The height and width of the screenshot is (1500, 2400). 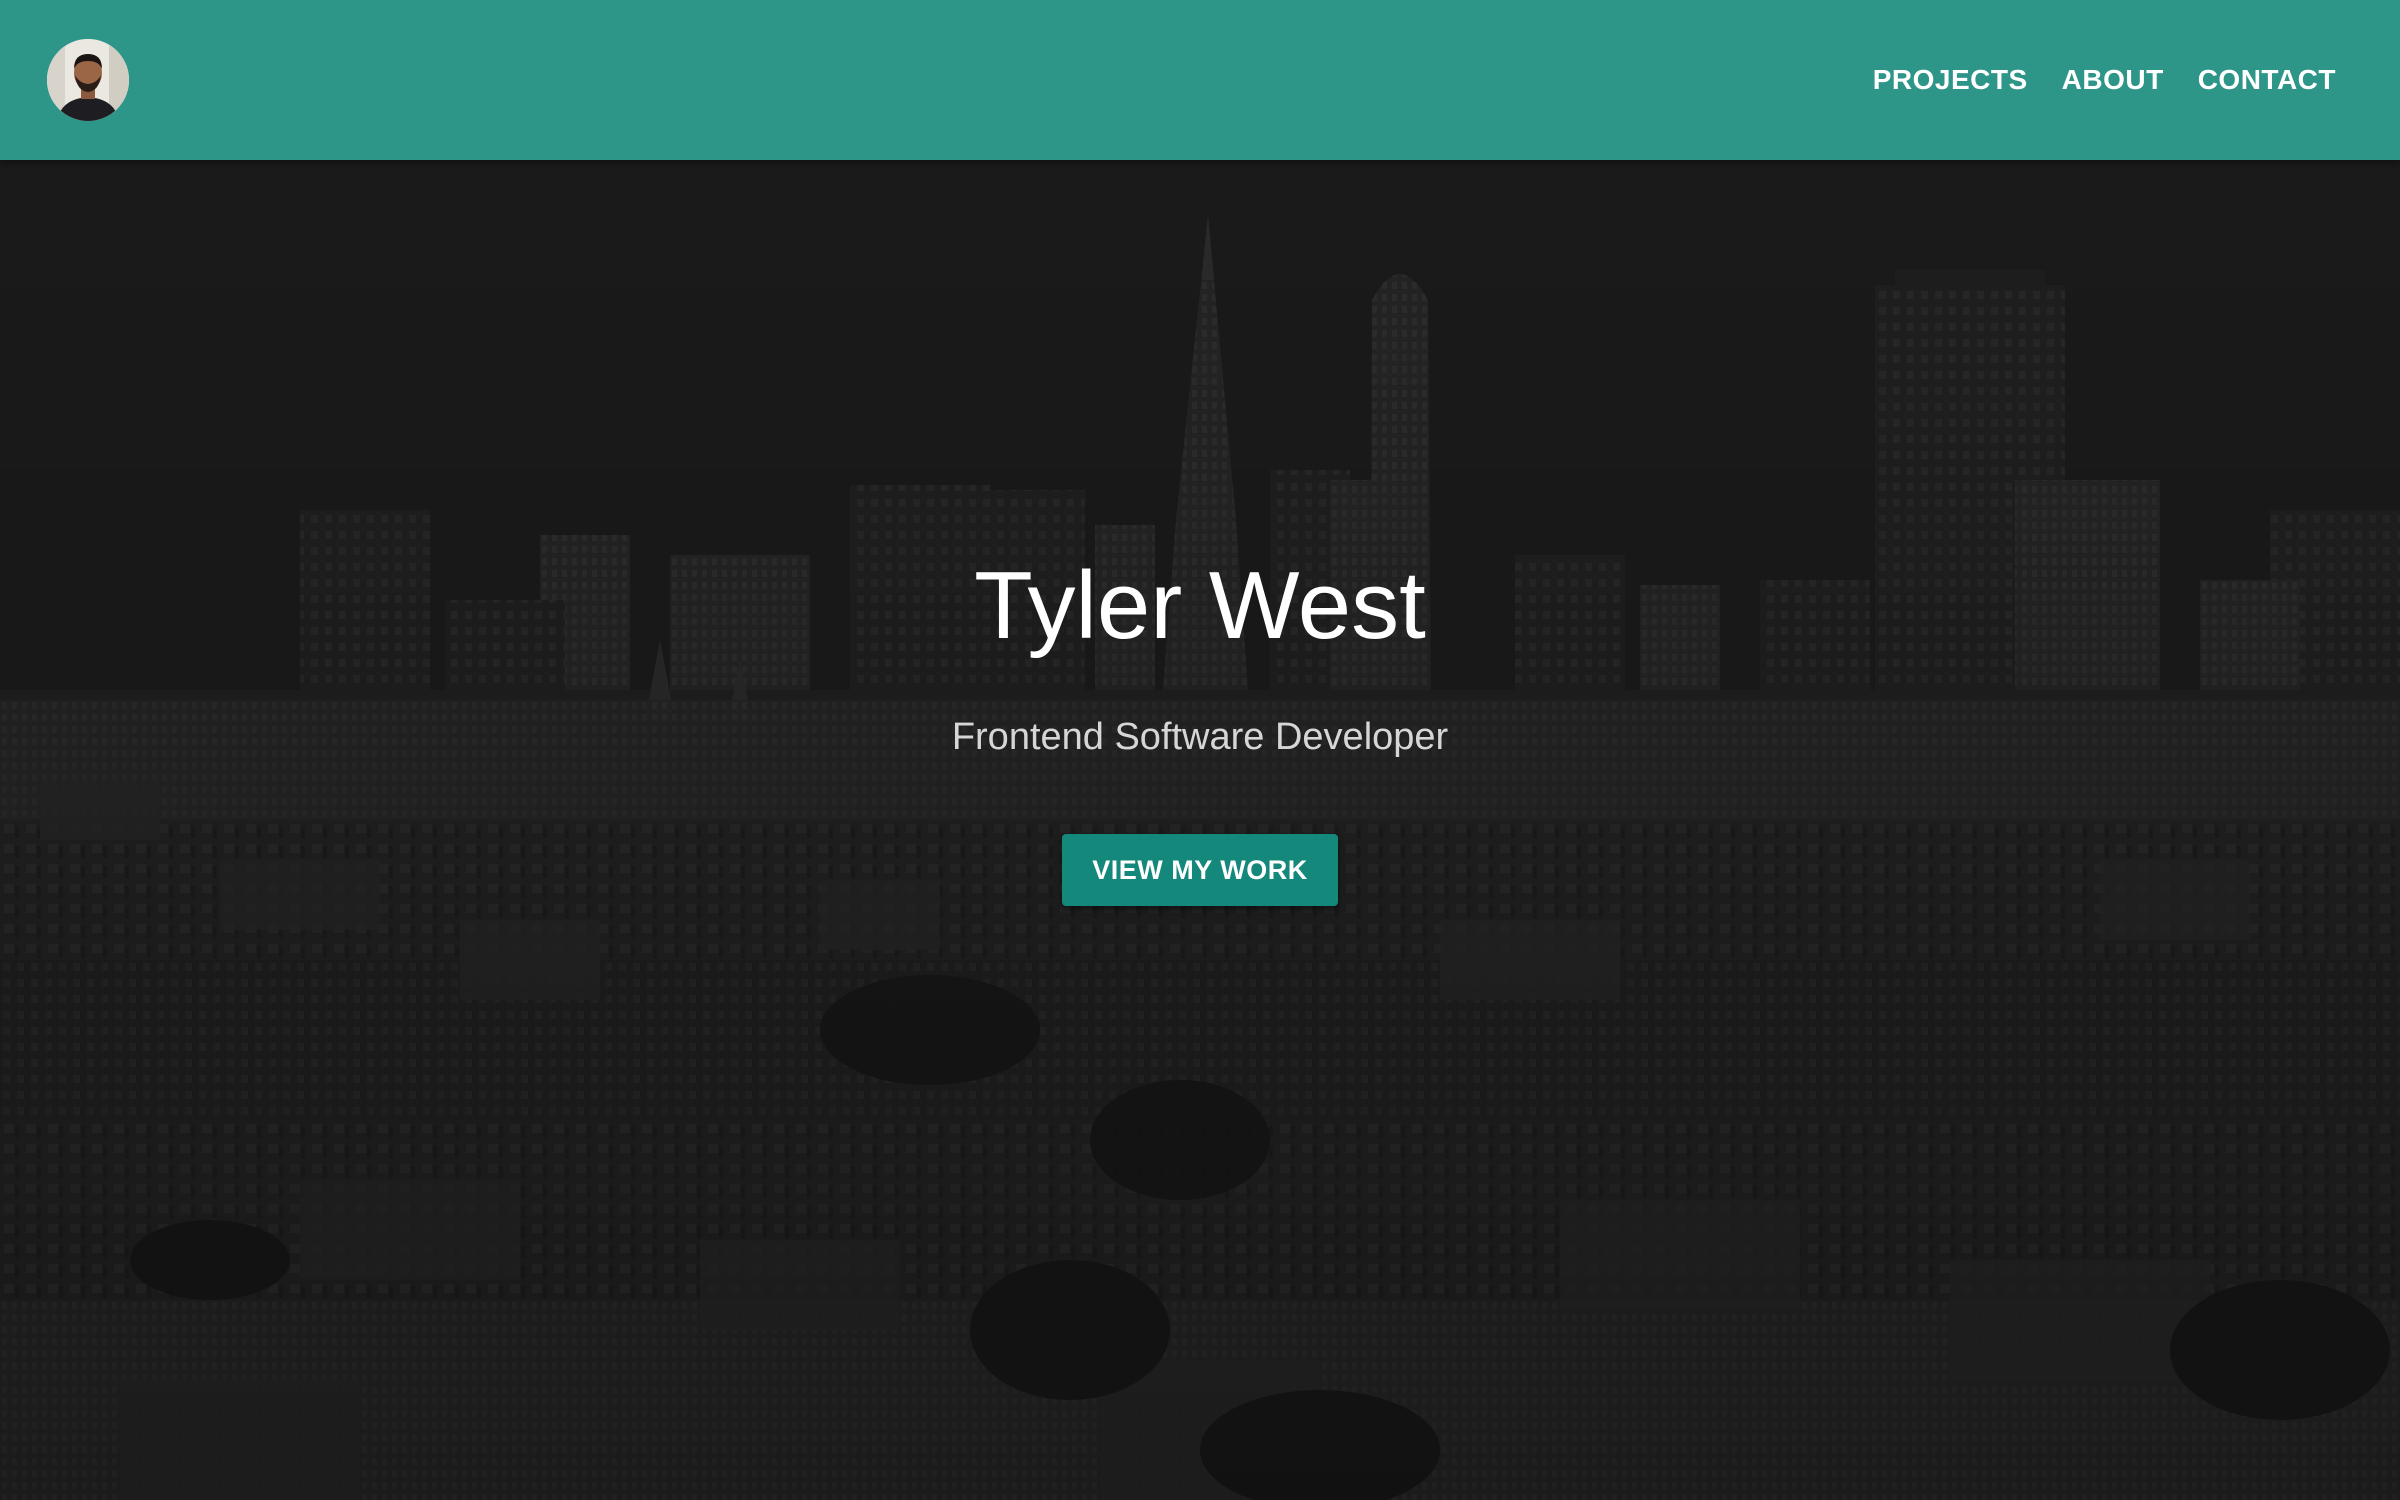 What do you see at coordinates (2113, 80) in the screenshot?
I see `nav-link-about: ABOUT` at bounding box center [2113, 80].